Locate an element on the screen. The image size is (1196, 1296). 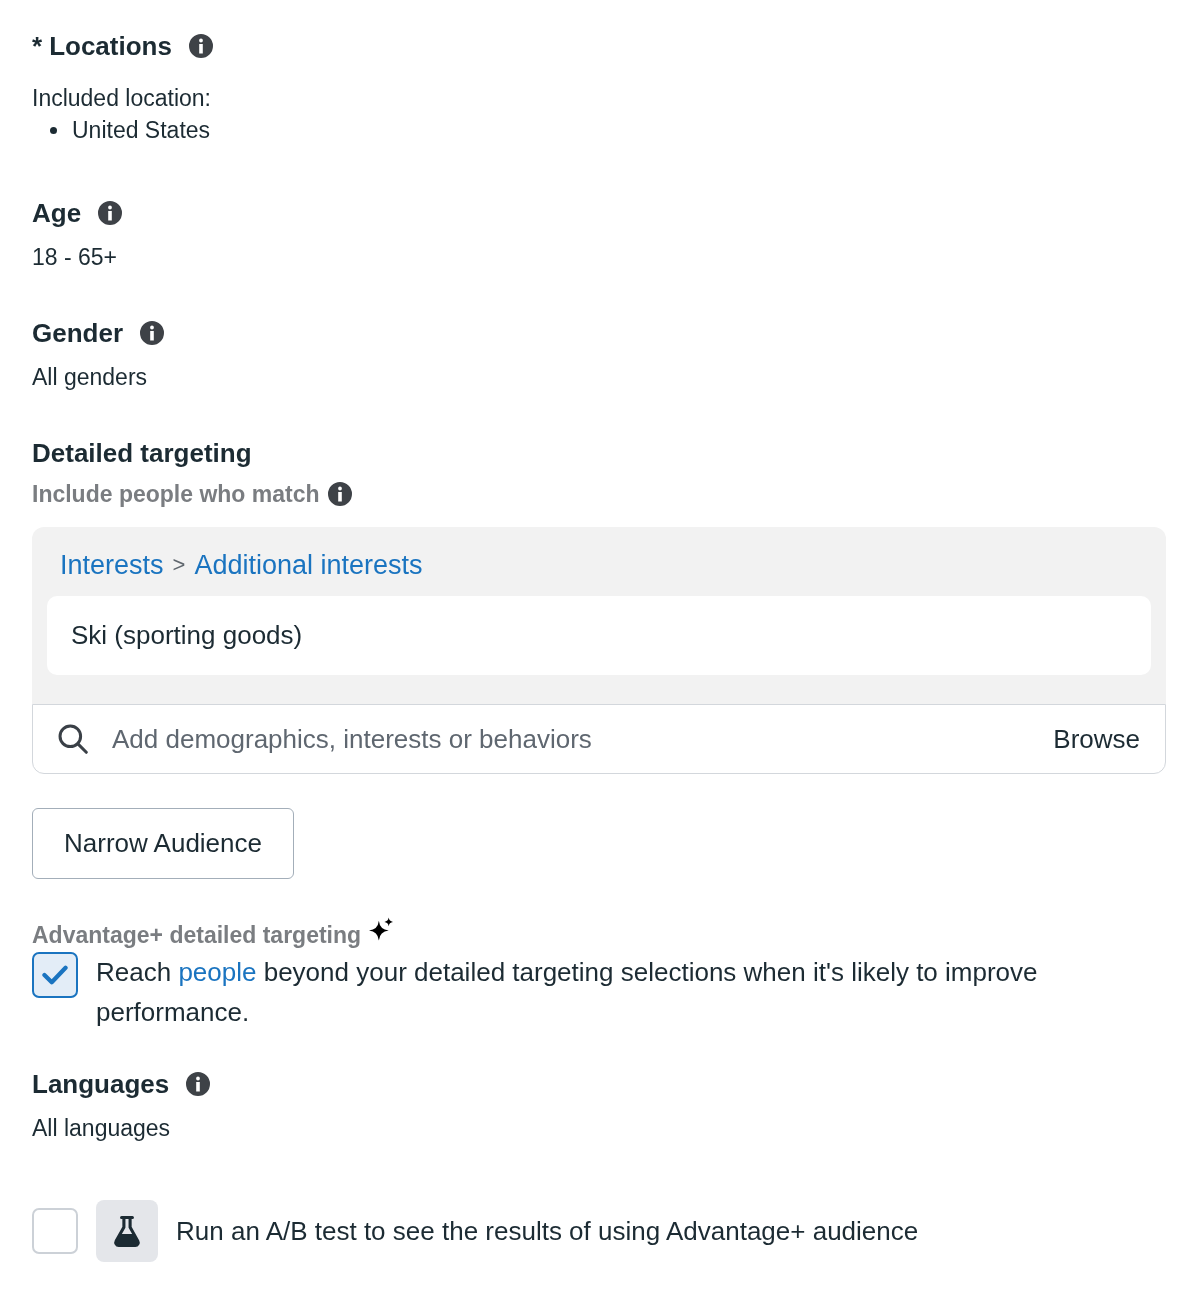
section-subtitle: Include people who match is located at coordinates (176, 494).